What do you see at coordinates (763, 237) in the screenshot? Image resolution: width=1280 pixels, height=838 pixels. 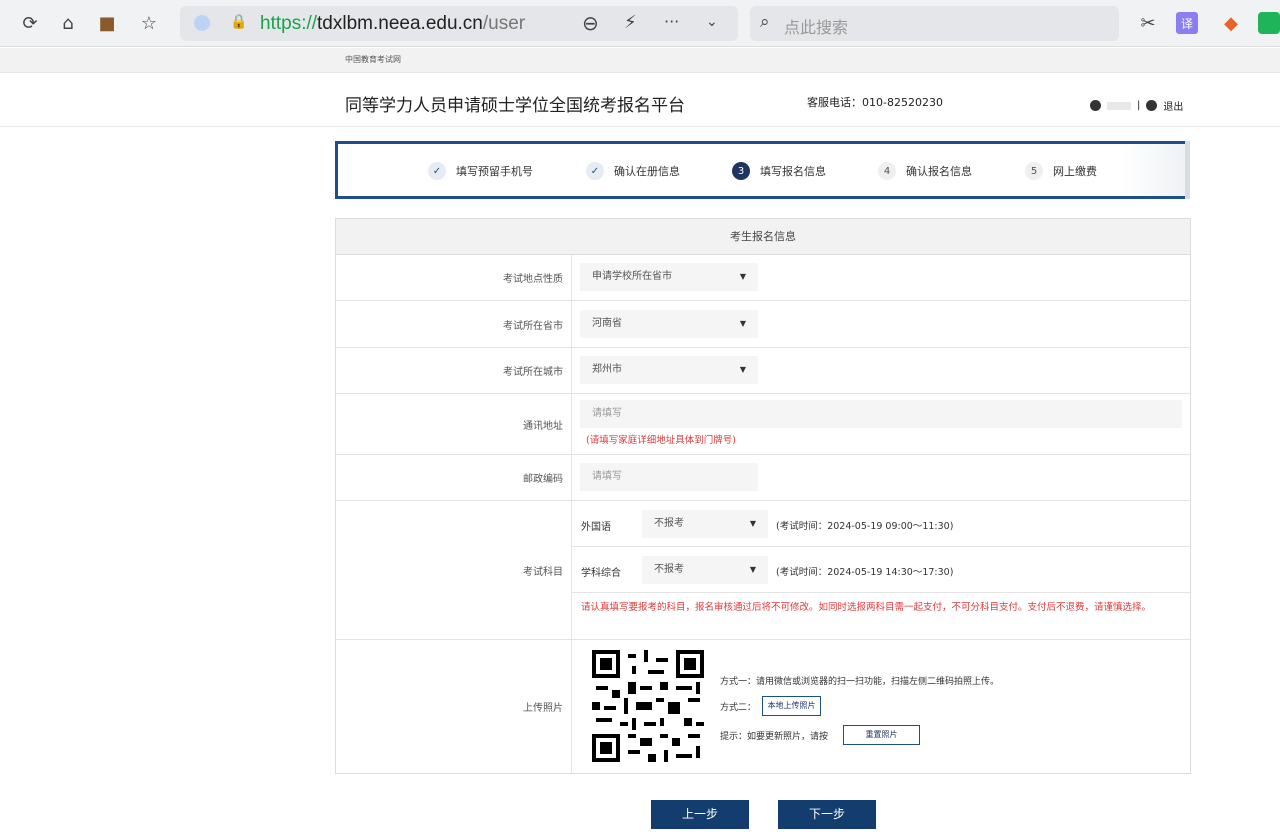 I see `form-heading: 考生报名信息` at bounding box center [763, 237].